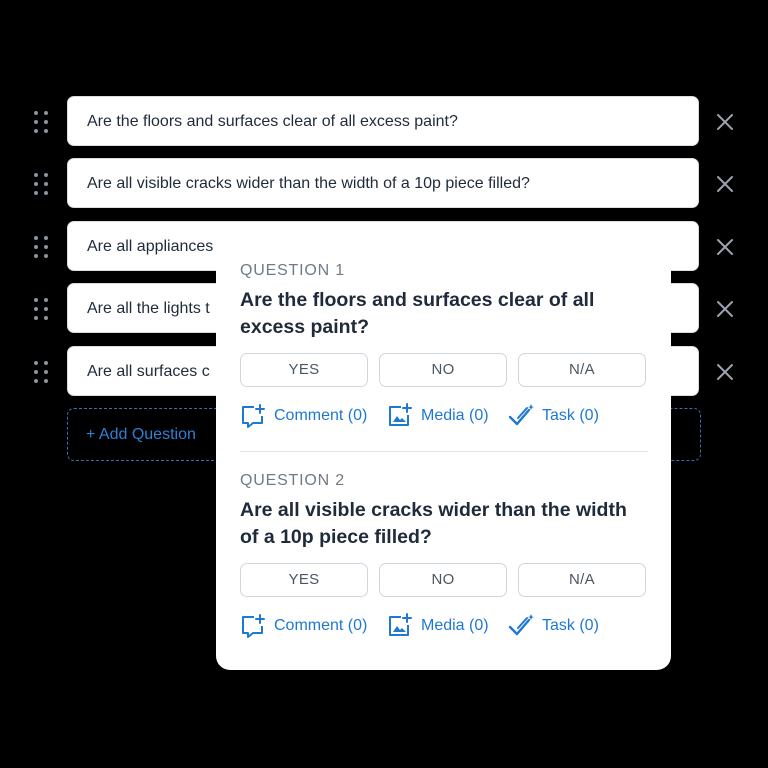 This screenshot has width=768, height=768. I want to click on question-number: QUESTION 2, so click(292, 480).